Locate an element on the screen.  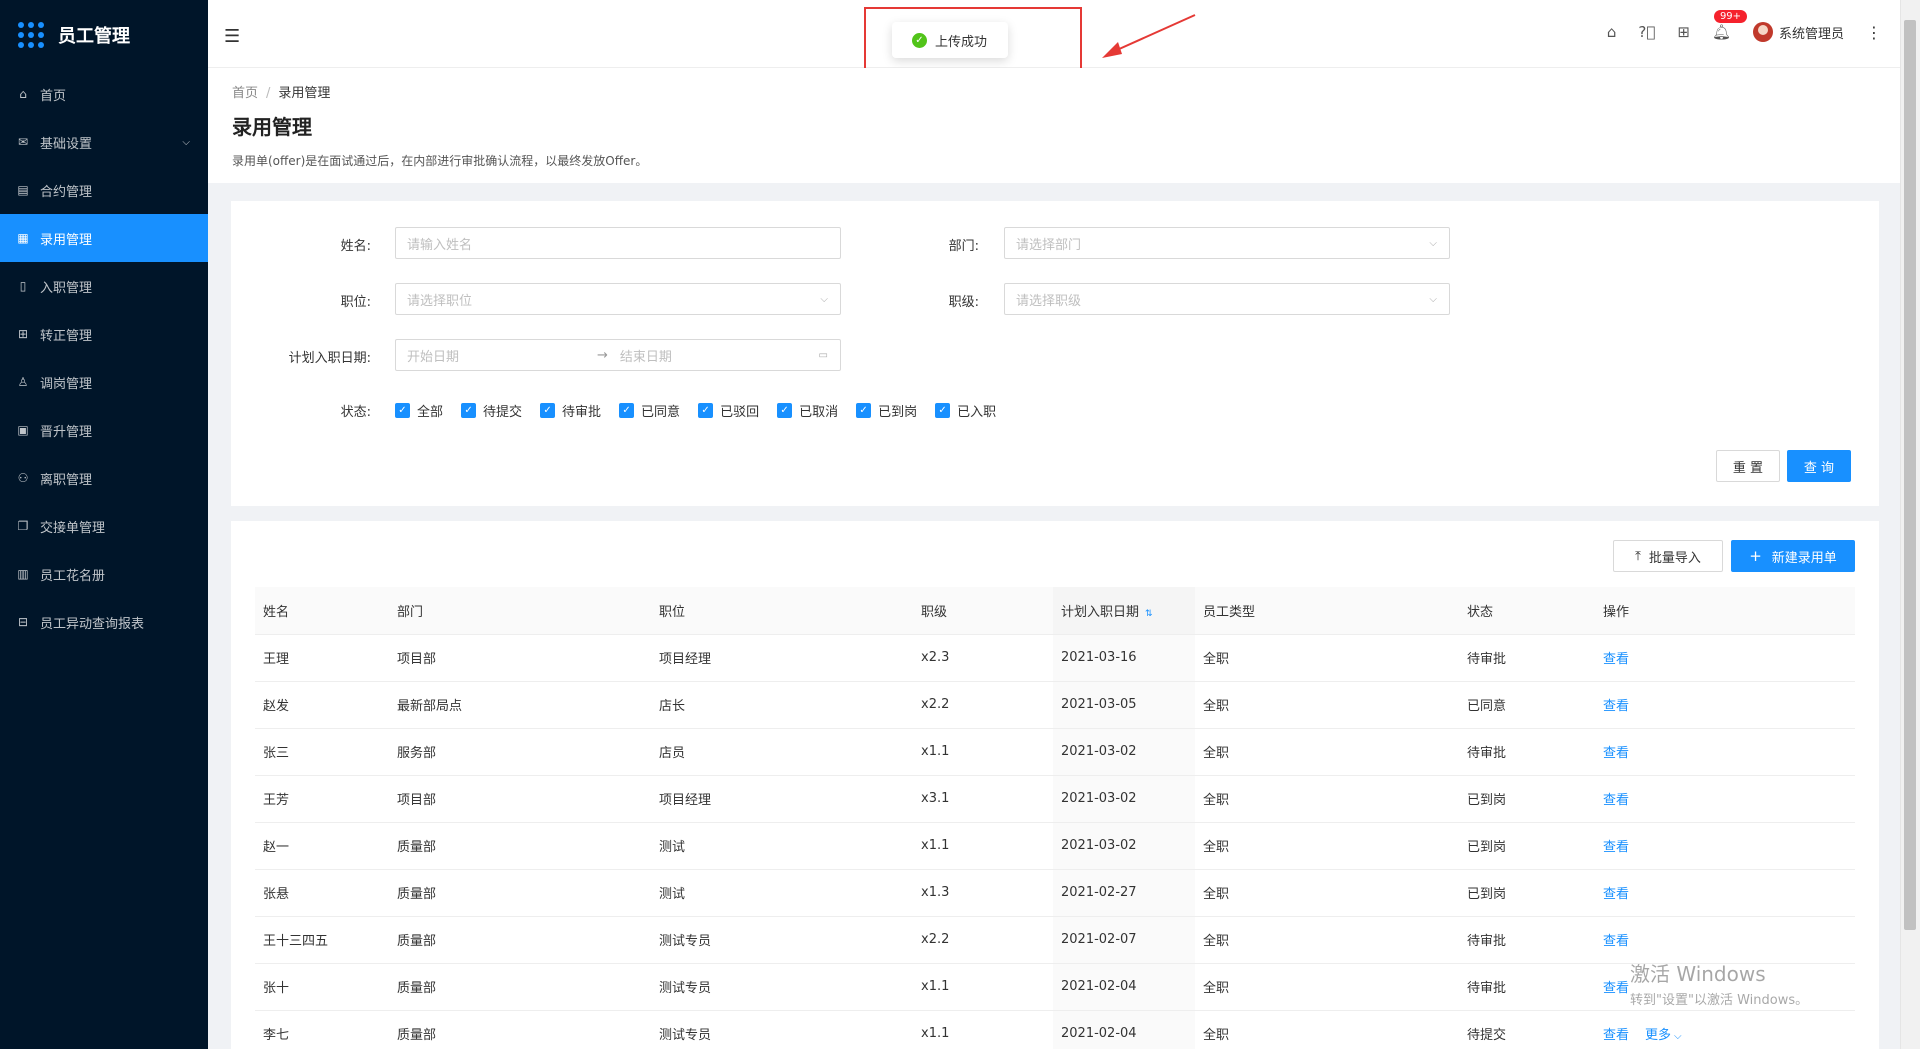
sort-icon: ⇅ is located at coordinates (1149, 614).